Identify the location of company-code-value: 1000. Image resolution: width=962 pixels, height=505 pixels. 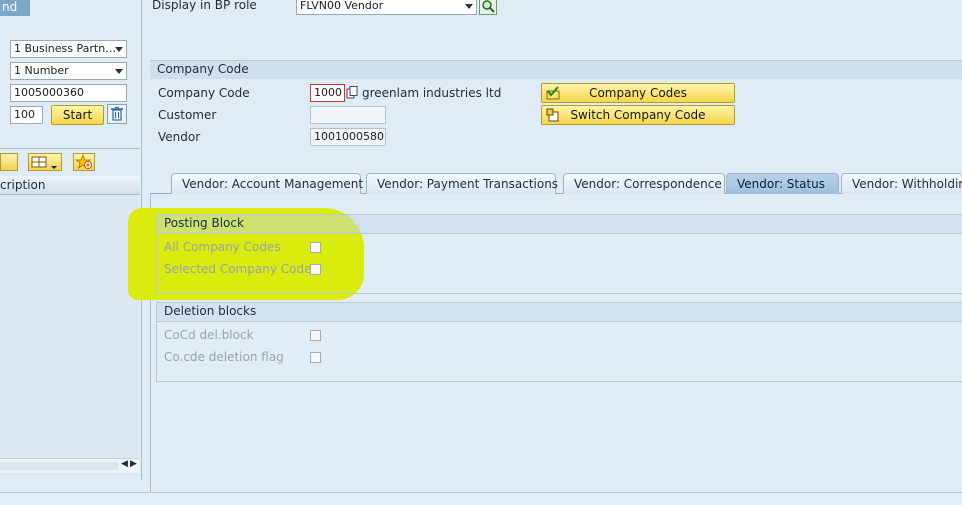
(328, 92).